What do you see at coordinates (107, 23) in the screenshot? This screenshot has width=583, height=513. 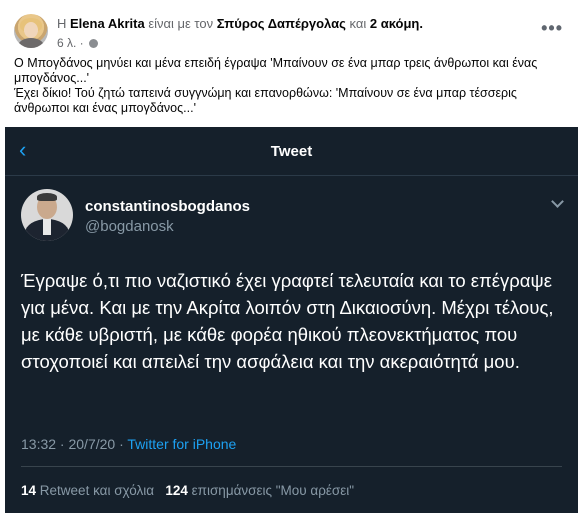 I see `author-name: Elena Akrita` at bounding box center [107, 23].